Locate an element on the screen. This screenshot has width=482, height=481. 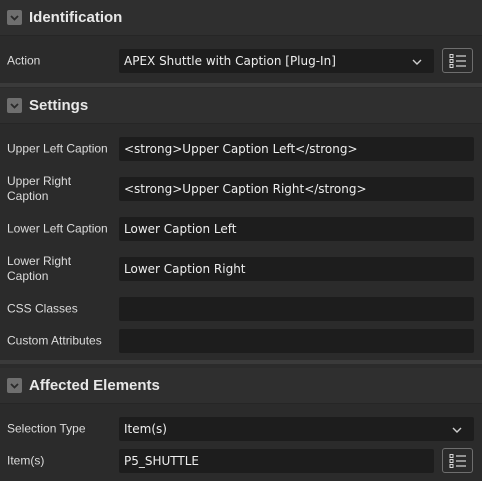
css-classes-row: CSS Classes is located at coordinates (241, 309).